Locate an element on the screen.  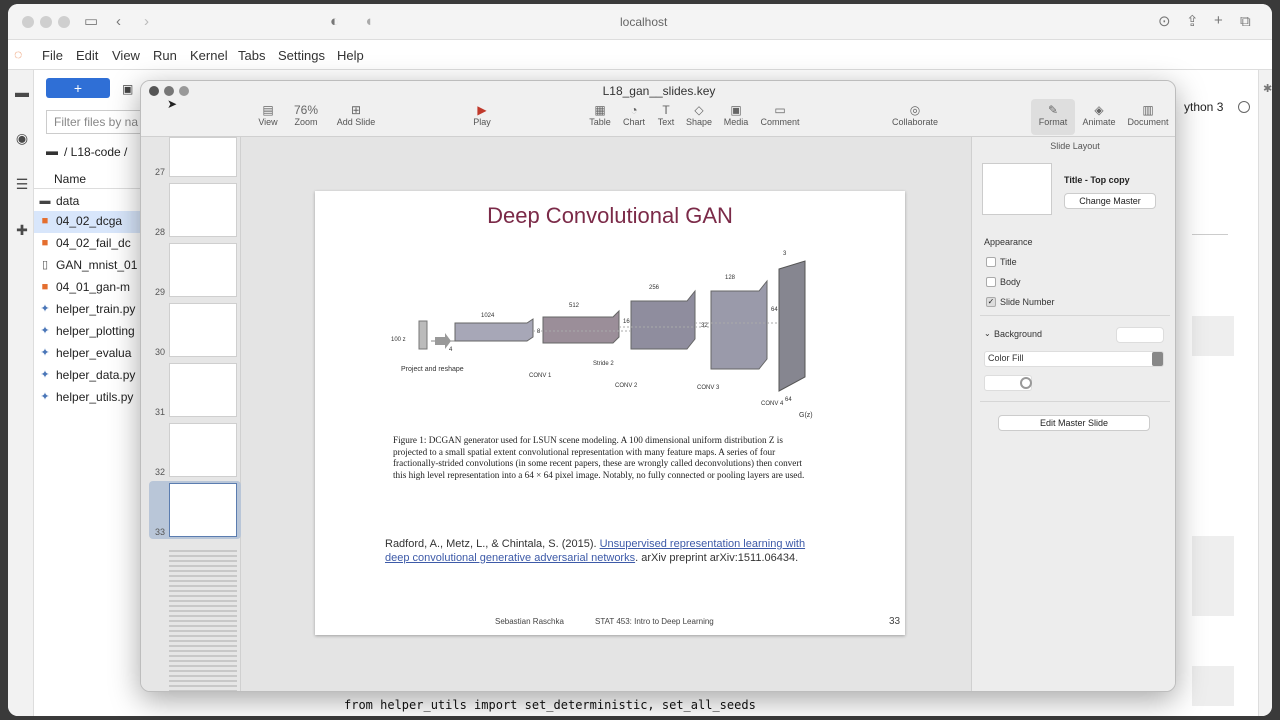
vertical-scrollbar: ✱ is located at coordinates (1265, 393).